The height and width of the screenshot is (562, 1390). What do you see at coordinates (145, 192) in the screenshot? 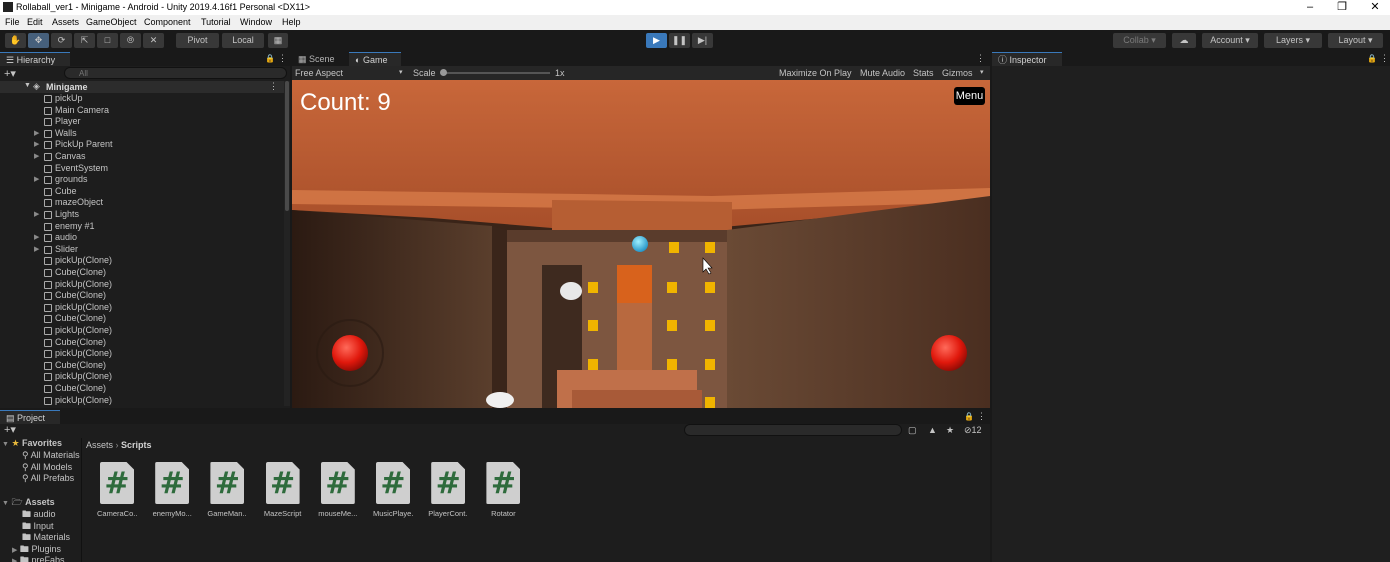
I see `hierarchy-item: Cube` at bounding box center [145, 192].